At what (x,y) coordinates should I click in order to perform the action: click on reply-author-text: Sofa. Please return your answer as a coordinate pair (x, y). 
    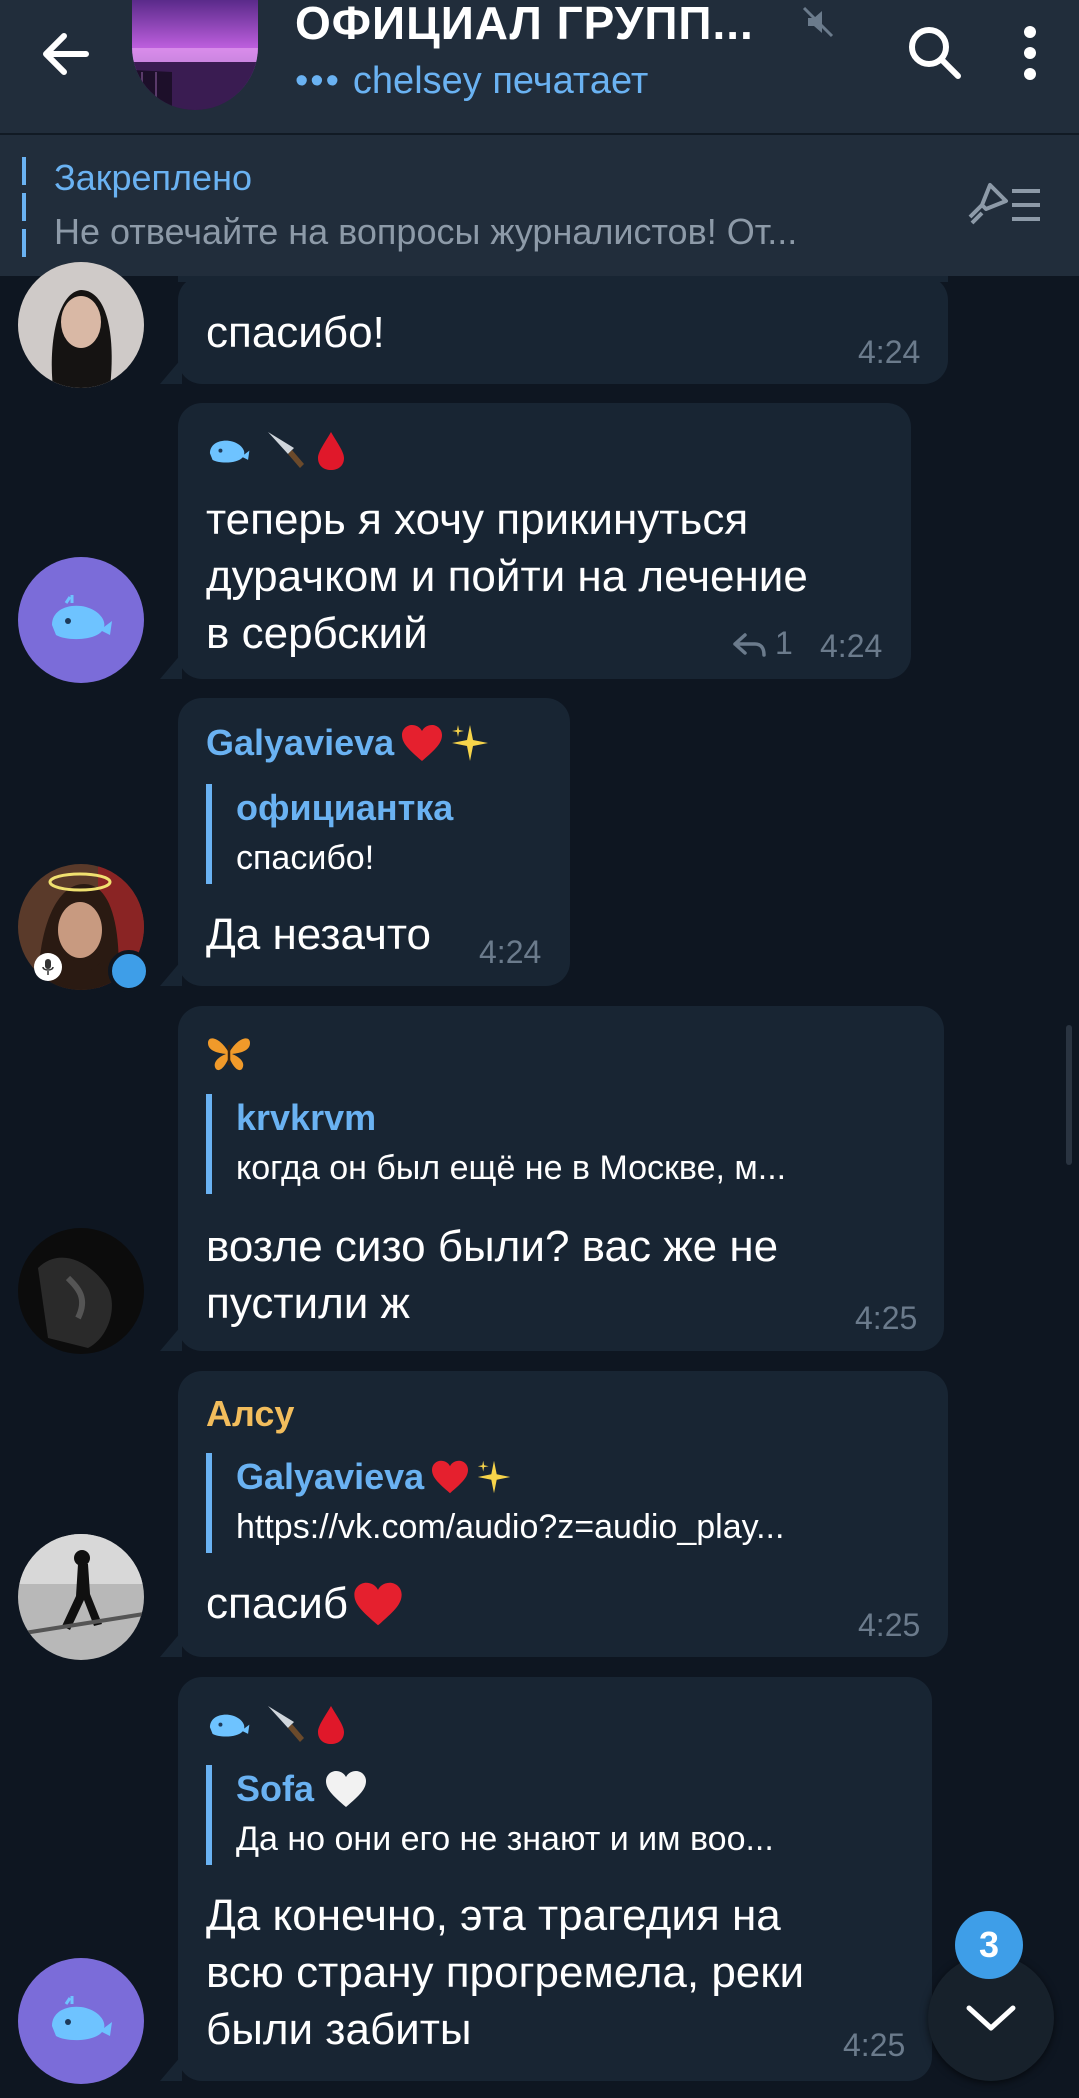
    Looking at the image, I should click on (275, 1788).